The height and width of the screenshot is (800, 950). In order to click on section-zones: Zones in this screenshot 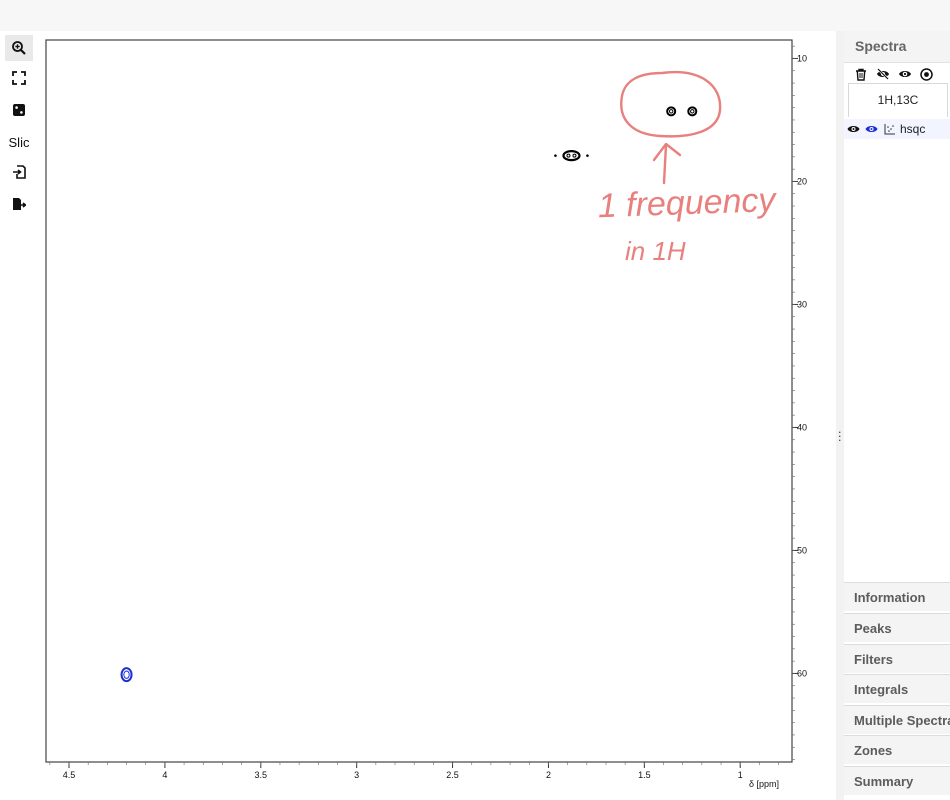, I will do `click(897, 749)`.